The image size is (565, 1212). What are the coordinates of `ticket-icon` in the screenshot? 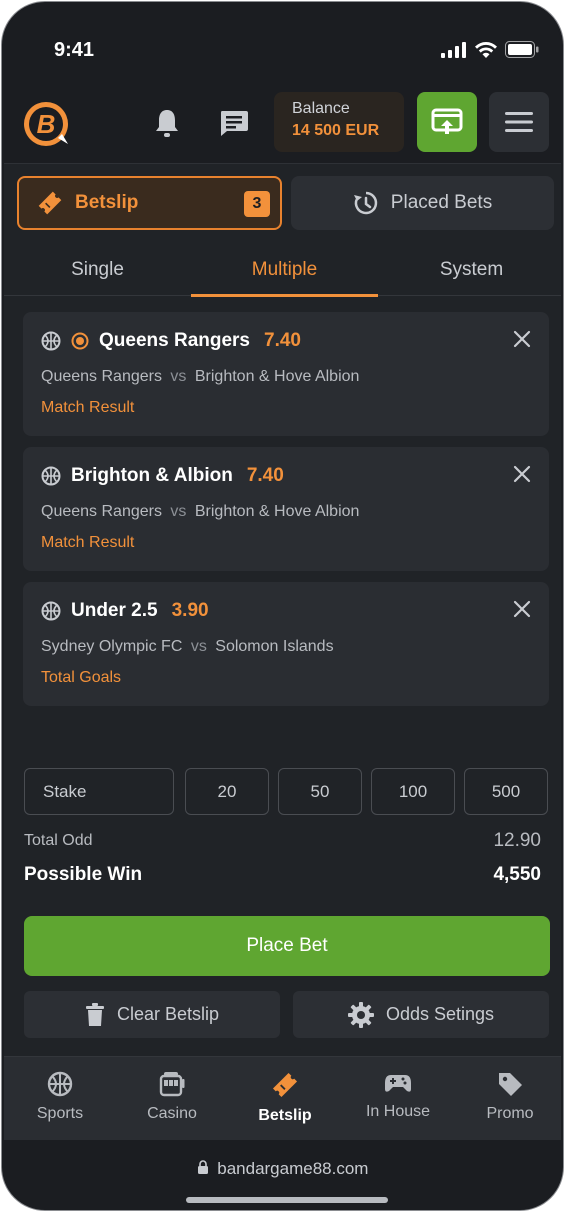 It's located at (50, 203).